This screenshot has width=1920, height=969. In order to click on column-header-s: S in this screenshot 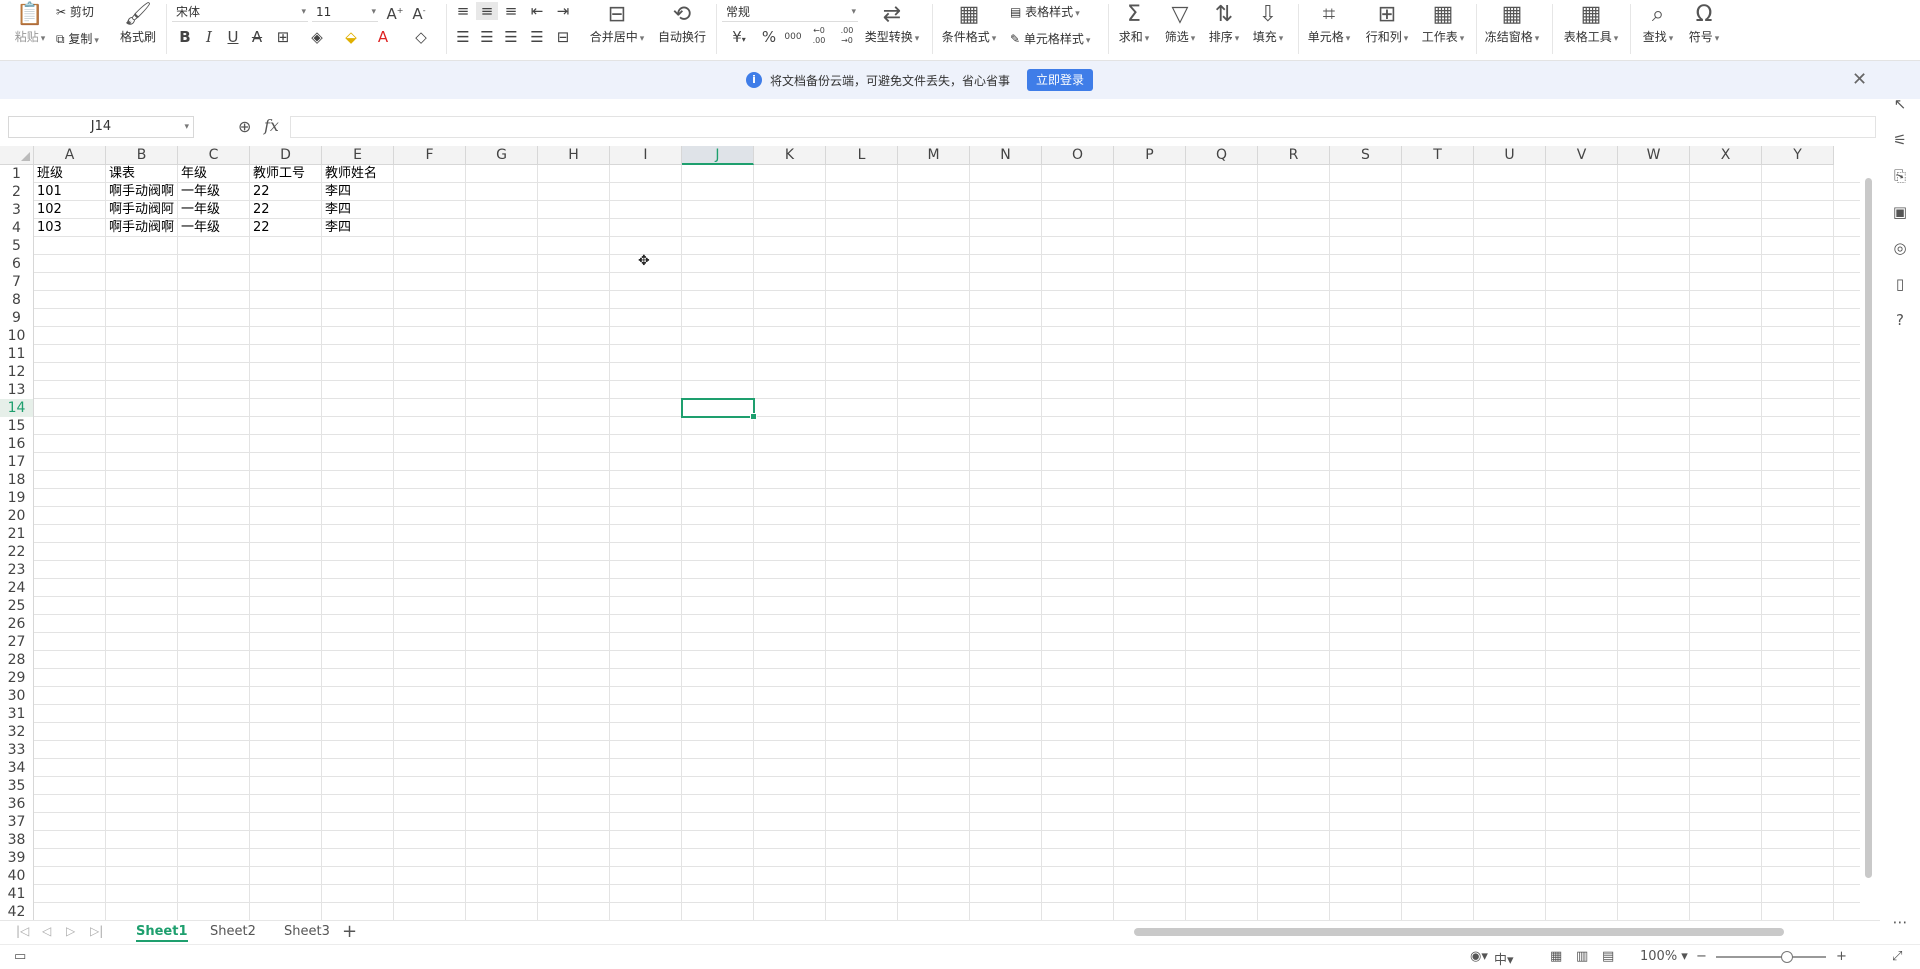, I will do `click(1366, 155)`.